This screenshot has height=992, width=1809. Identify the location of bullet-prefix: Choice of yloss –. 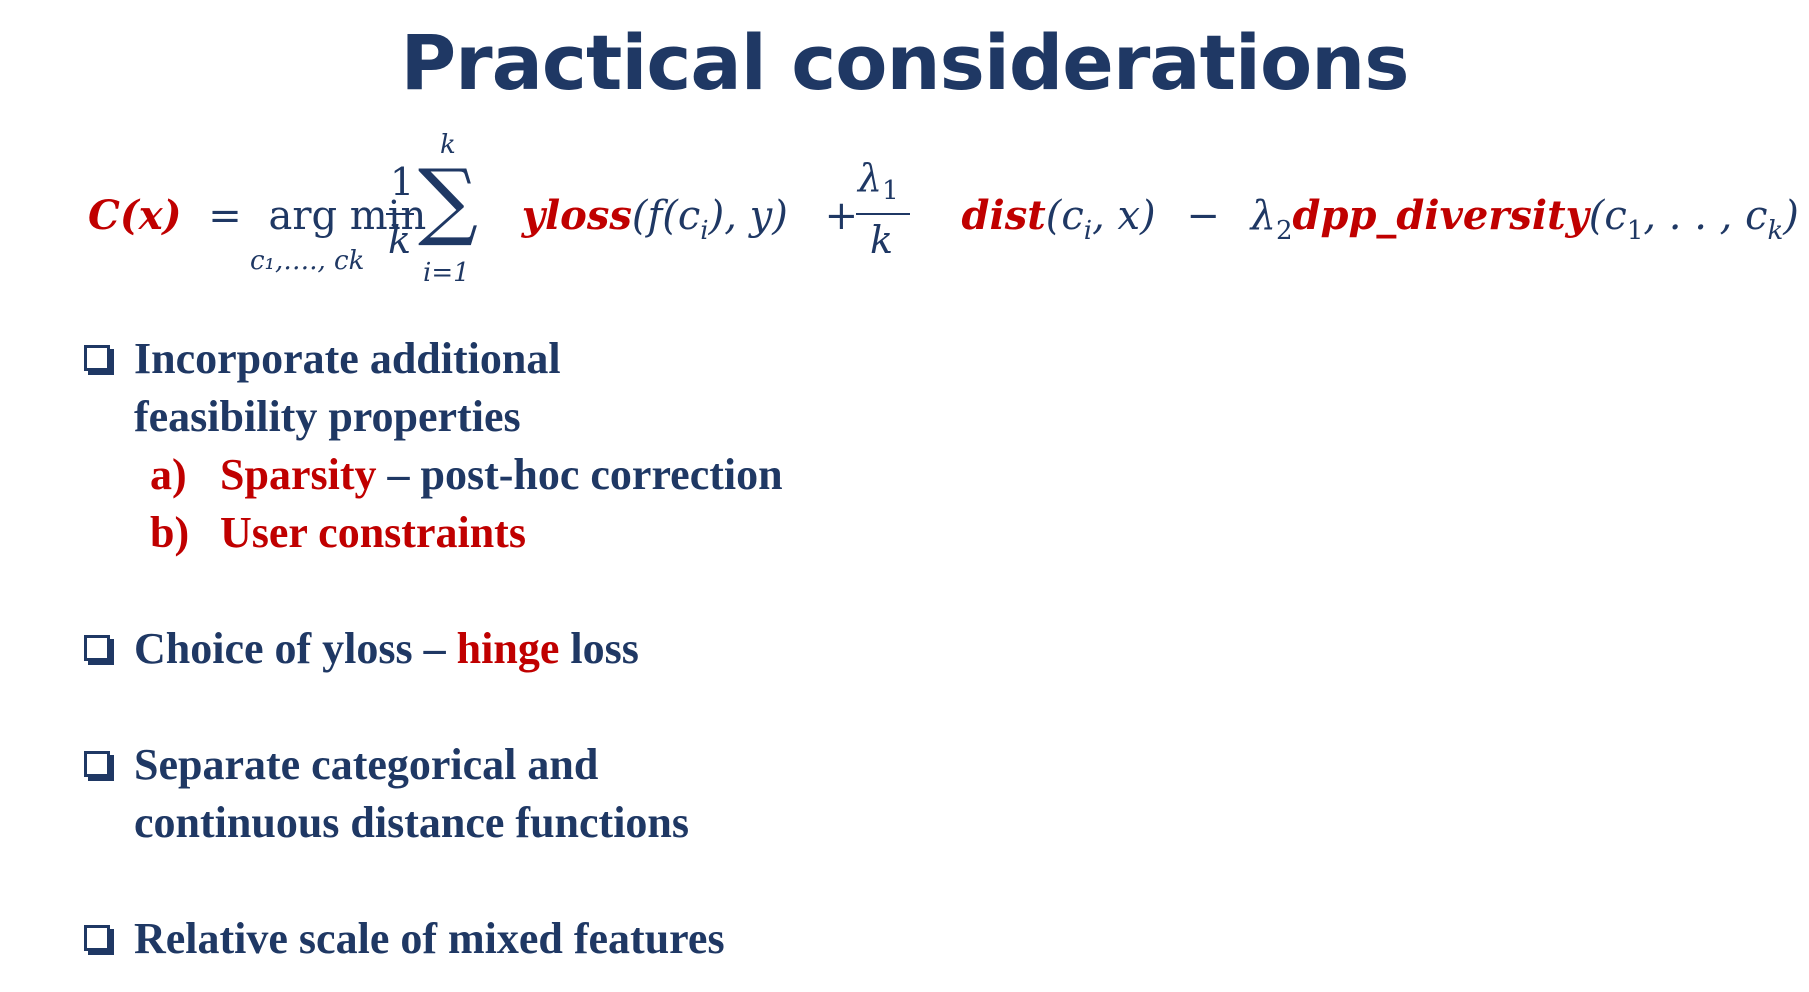
(295, 648).